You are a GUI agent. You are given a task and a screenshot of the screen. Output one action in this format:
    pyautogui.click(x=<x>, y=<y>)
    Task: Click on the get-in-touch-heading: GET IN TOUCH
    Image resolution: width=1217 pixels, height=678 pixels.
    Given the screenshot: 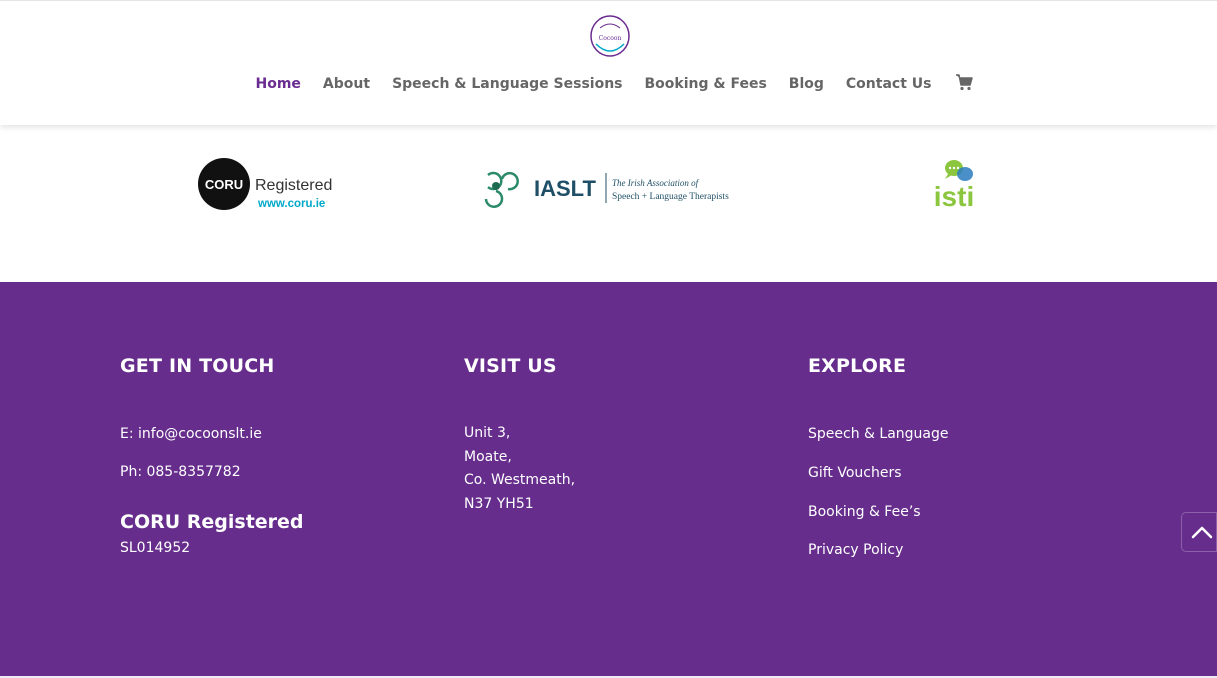 What is the action you would take?
    pyautogui.click(x=197, y=366)
    